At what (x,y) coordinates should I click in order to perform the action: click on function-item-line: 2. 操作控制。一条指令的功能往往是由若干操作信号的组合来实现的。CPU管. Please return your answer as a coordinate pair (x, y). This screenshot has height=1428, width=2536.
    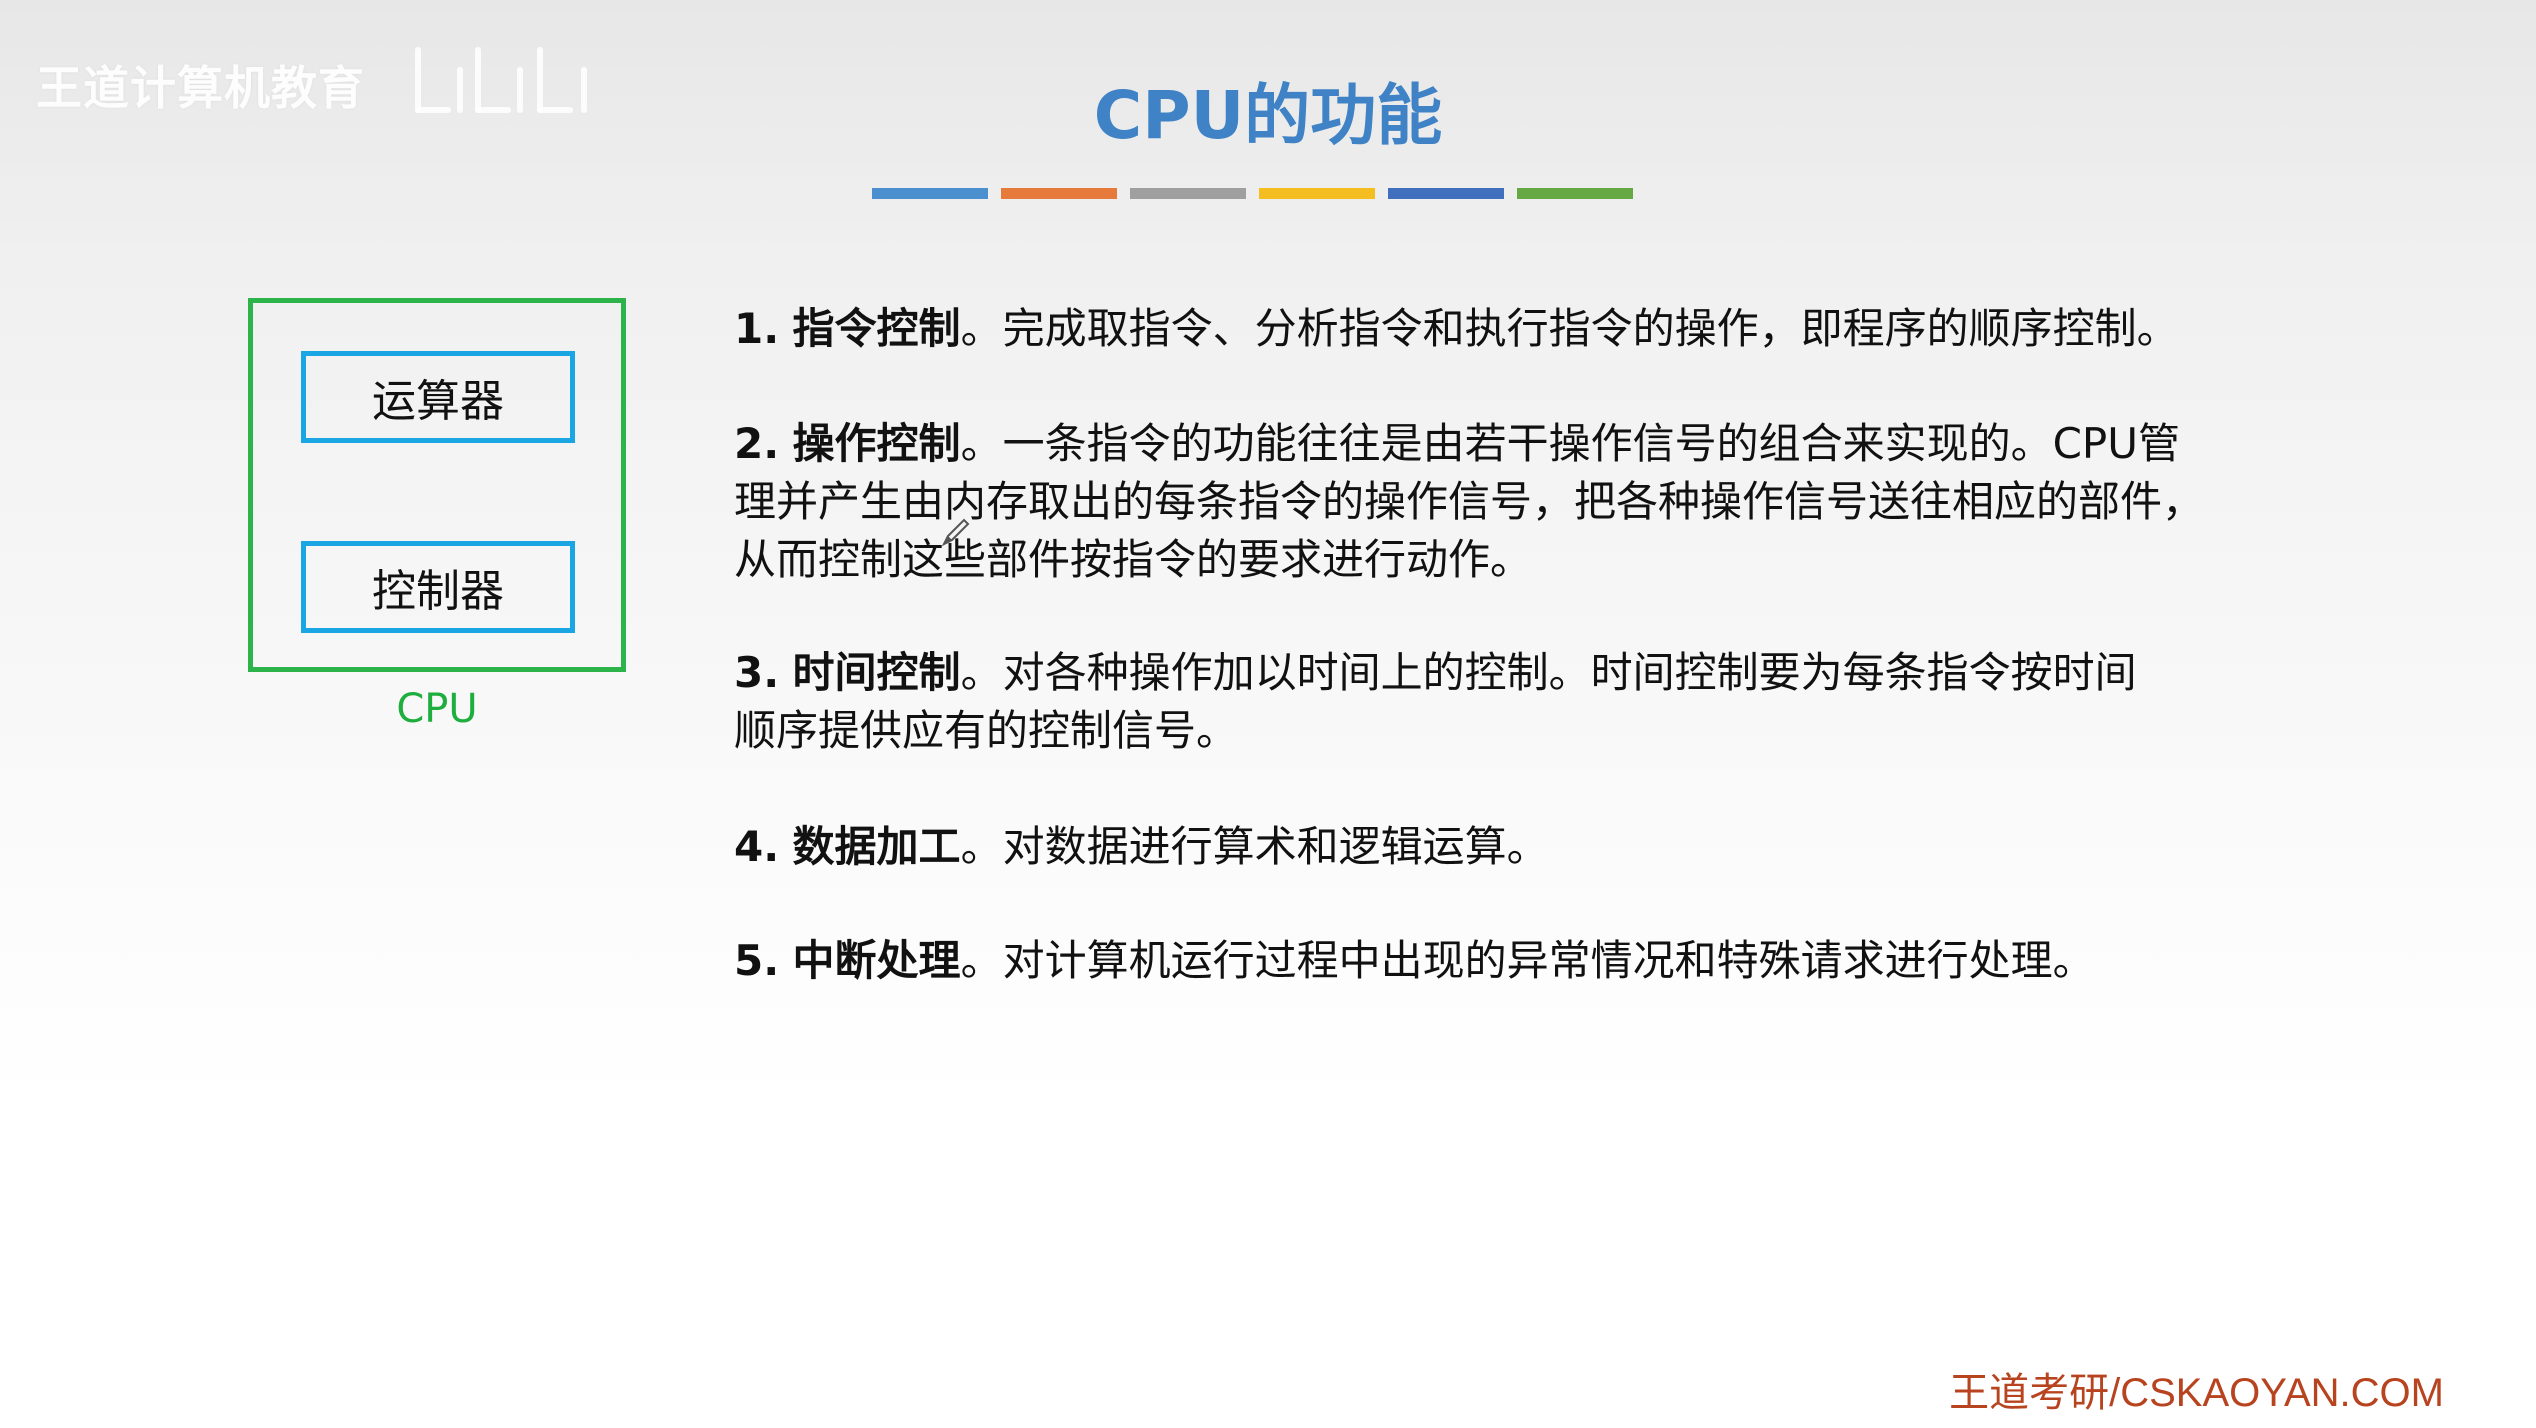
    Looking at the image, I should click on (1564, 444).